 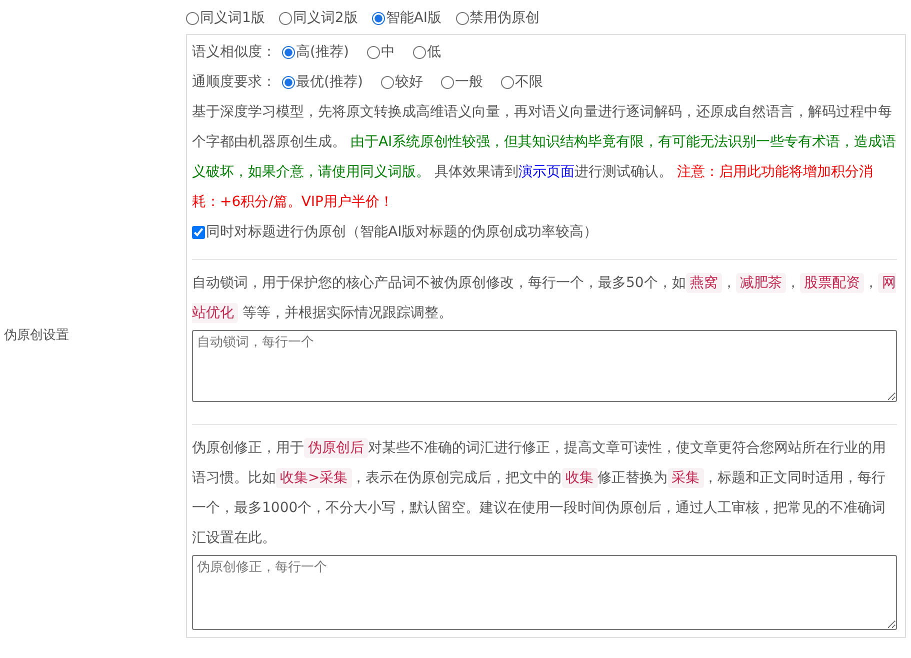 I want to click on ai-description: 基于深度学习模型，先将原文转换成高维语义向量，再对语义向量进行逐词解码，还原成自然语言，解码过程中每个字都由机器原创生成。 由于AI系统原创性较强，但其知识结构毕竟有限，有可能无法识别一些专有术语，造成语义破坏，如果介意，请使用同义词版。 具体效果请到演示页面进行测试确认。 注意：启用此功能将增加积分消耗：+6积分/篇。VIP用户半价！, so click(x=544, y=157).